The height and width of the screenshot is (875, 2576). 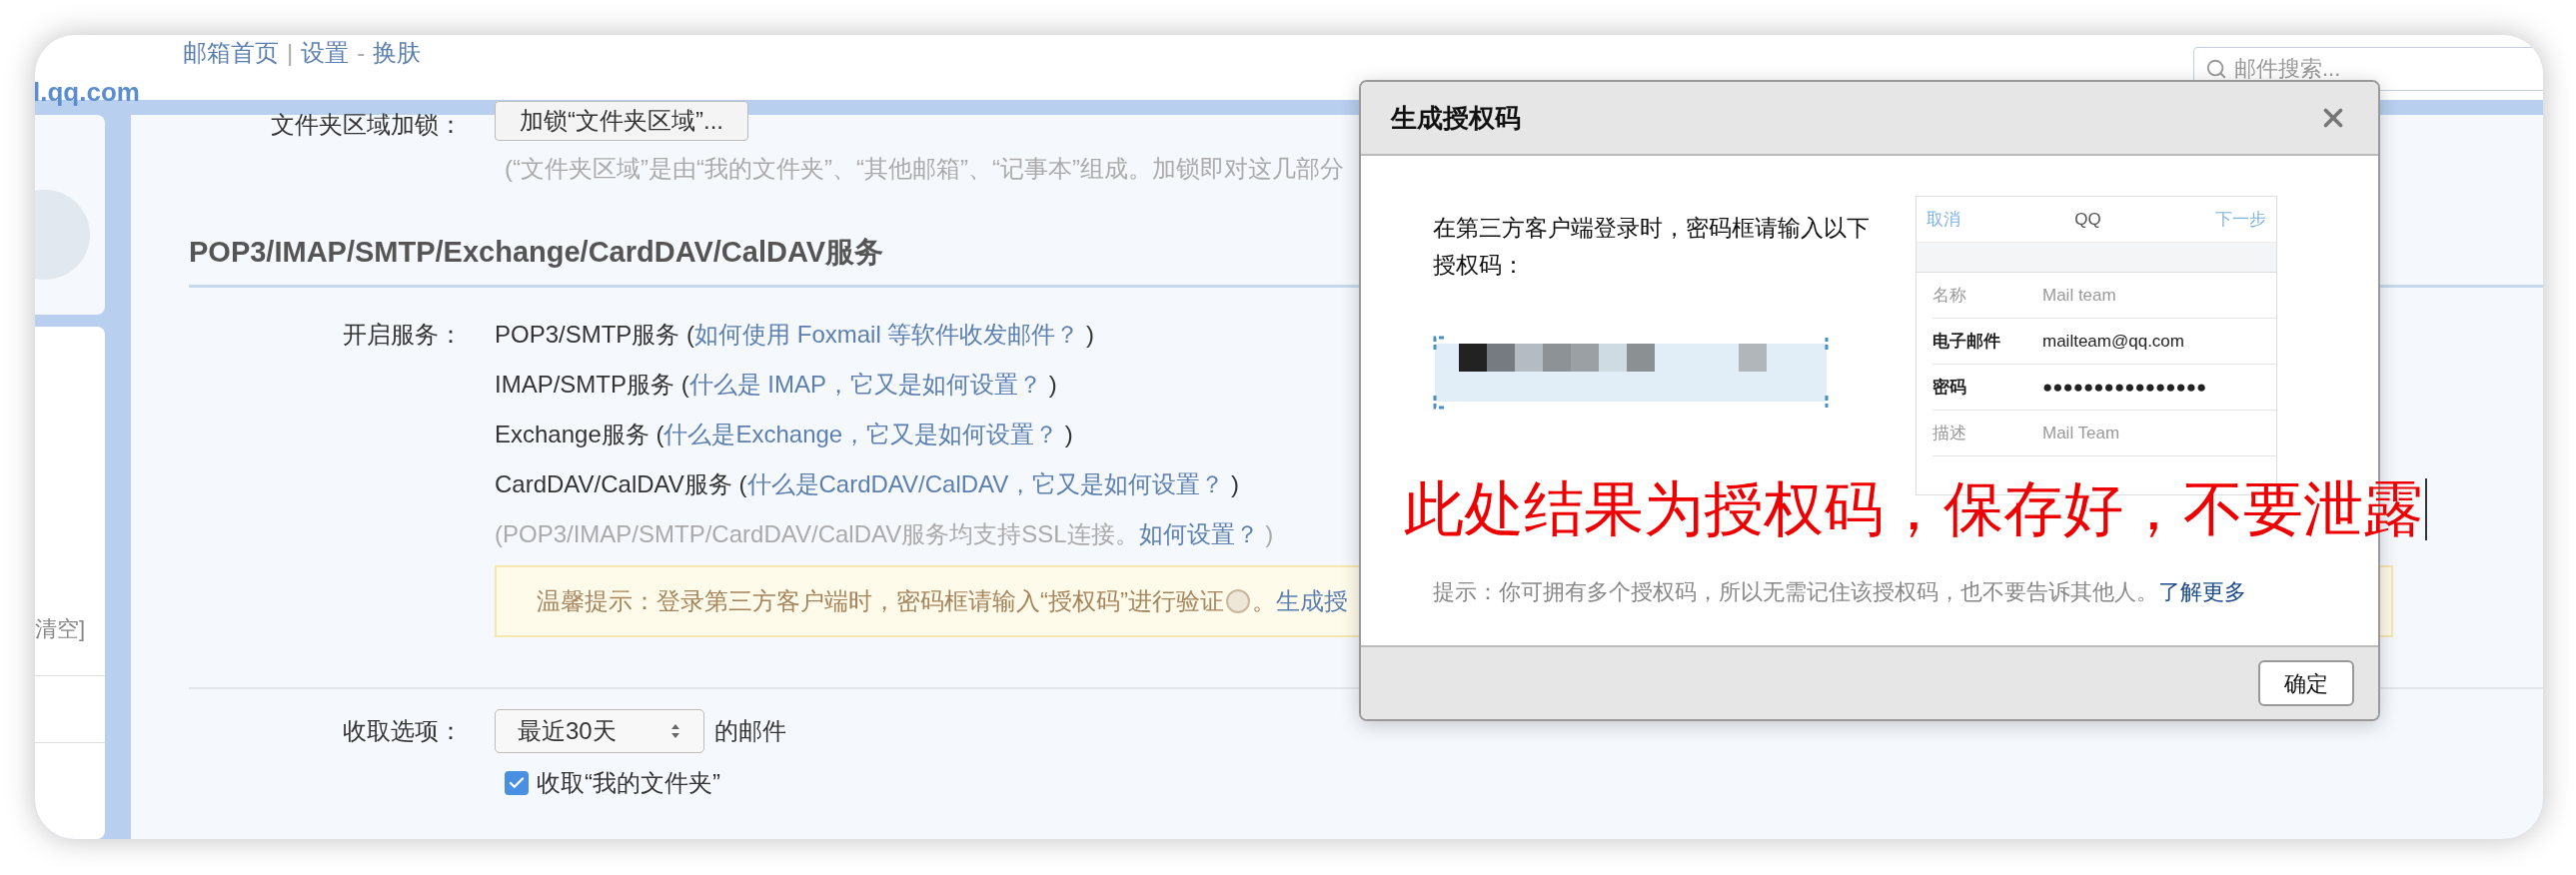 What do you see at coordinates (397, 53) in the screenshot?
I see `nav-link: 换肤` at bounding box center [397, 53].